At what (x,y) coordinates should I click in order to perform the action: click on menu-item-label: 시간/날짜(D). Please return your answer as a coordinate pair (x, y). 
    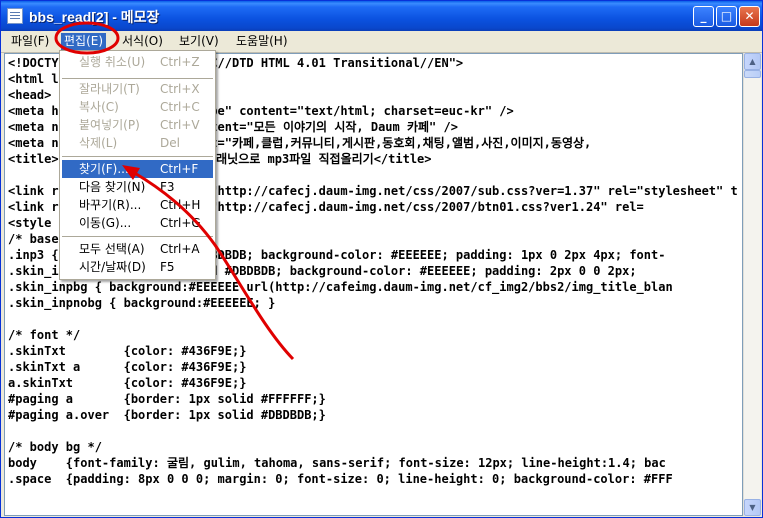
    Looking at the image, I should click on (112, 267).